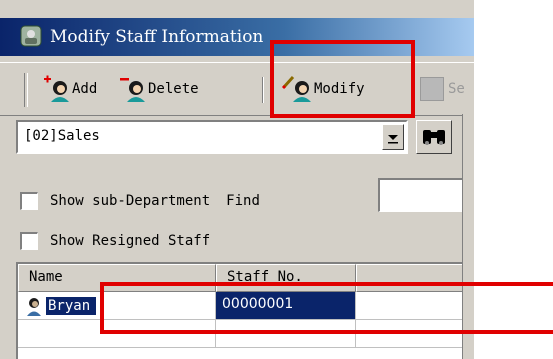 This screenshot has height=359, width=553. I want to click on binoculars-icon, so click(434, 137).